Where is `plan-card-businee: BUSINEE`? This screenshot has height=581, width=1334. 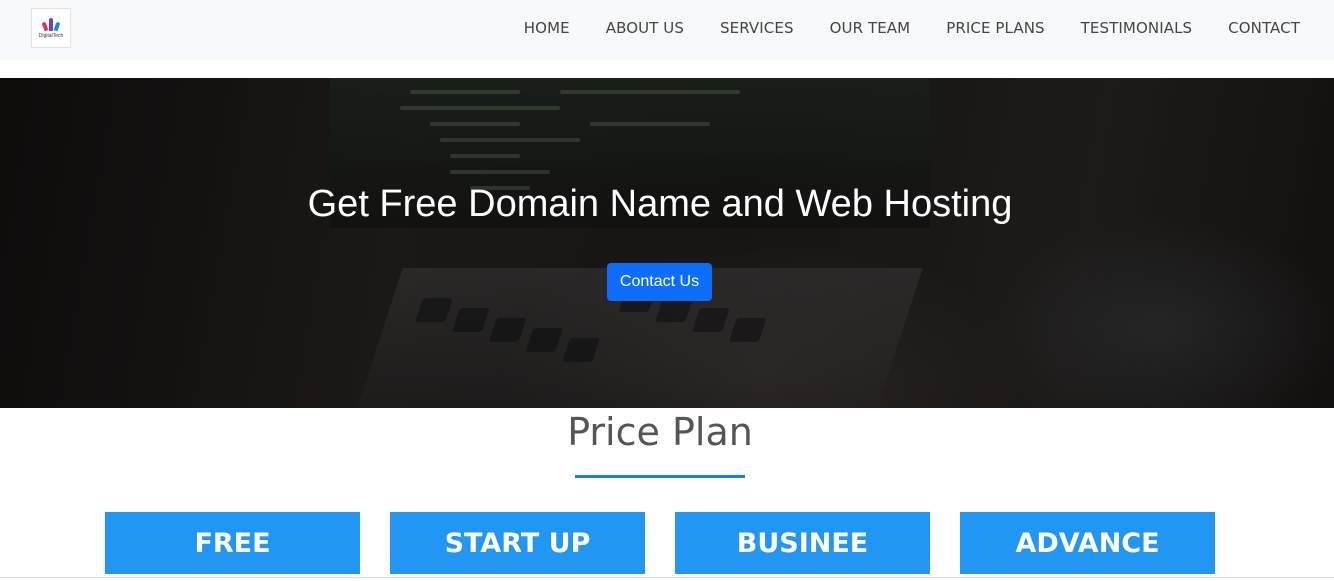
plan-card-businee: BUSINEE is located at coordinates (802, 543).